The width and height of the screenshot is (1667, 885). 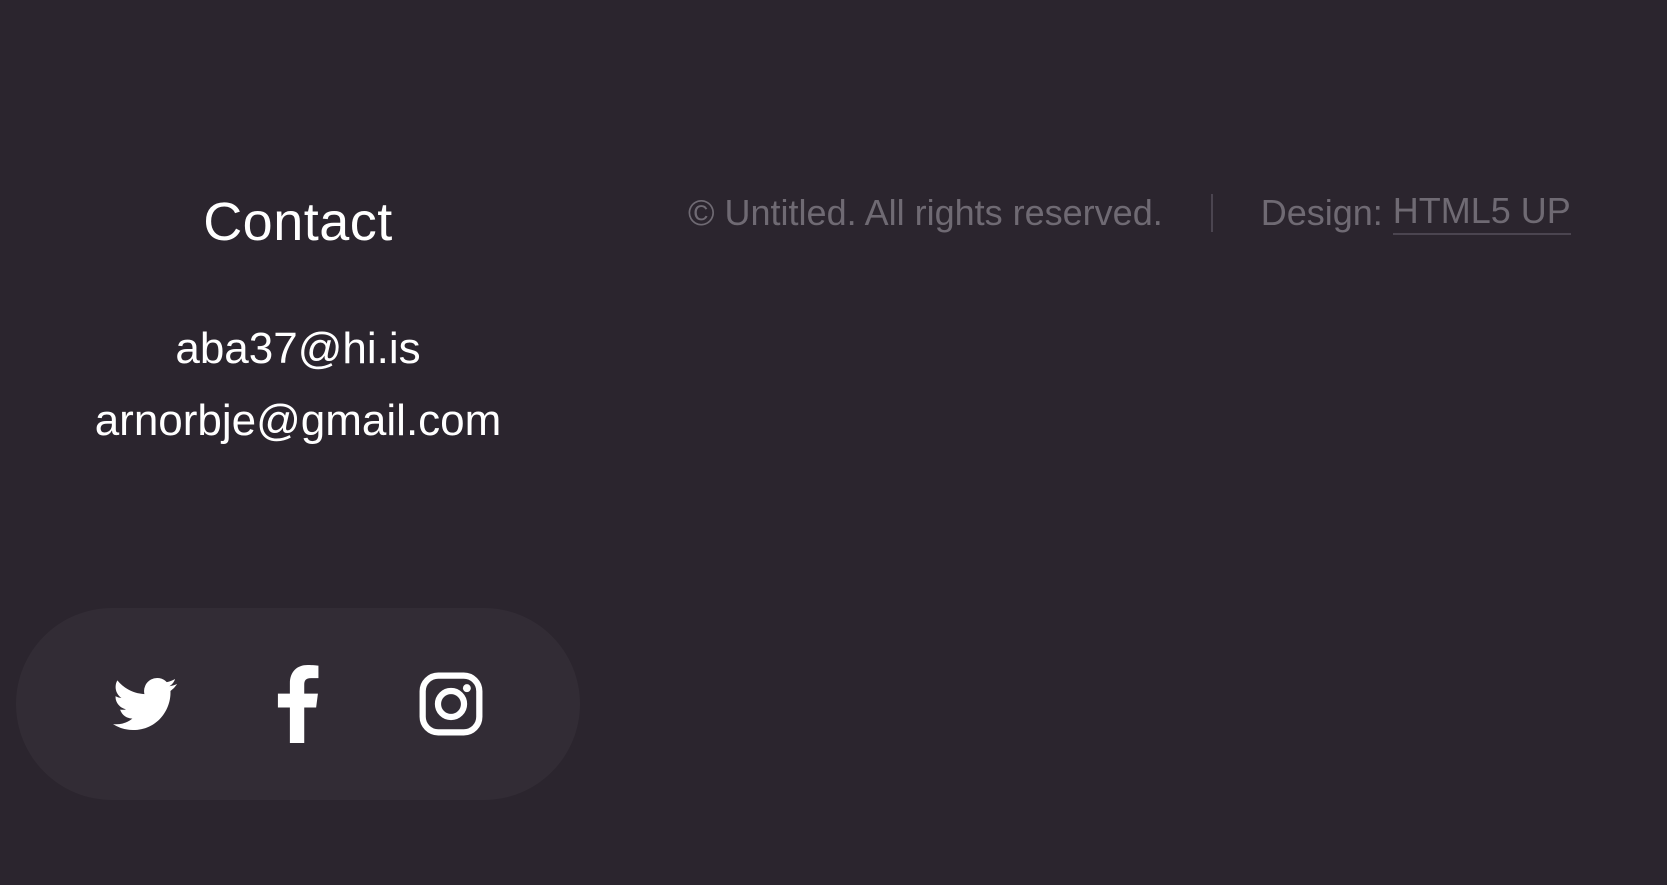 I want to click on footer-divider, so click(x=1211, y=212).